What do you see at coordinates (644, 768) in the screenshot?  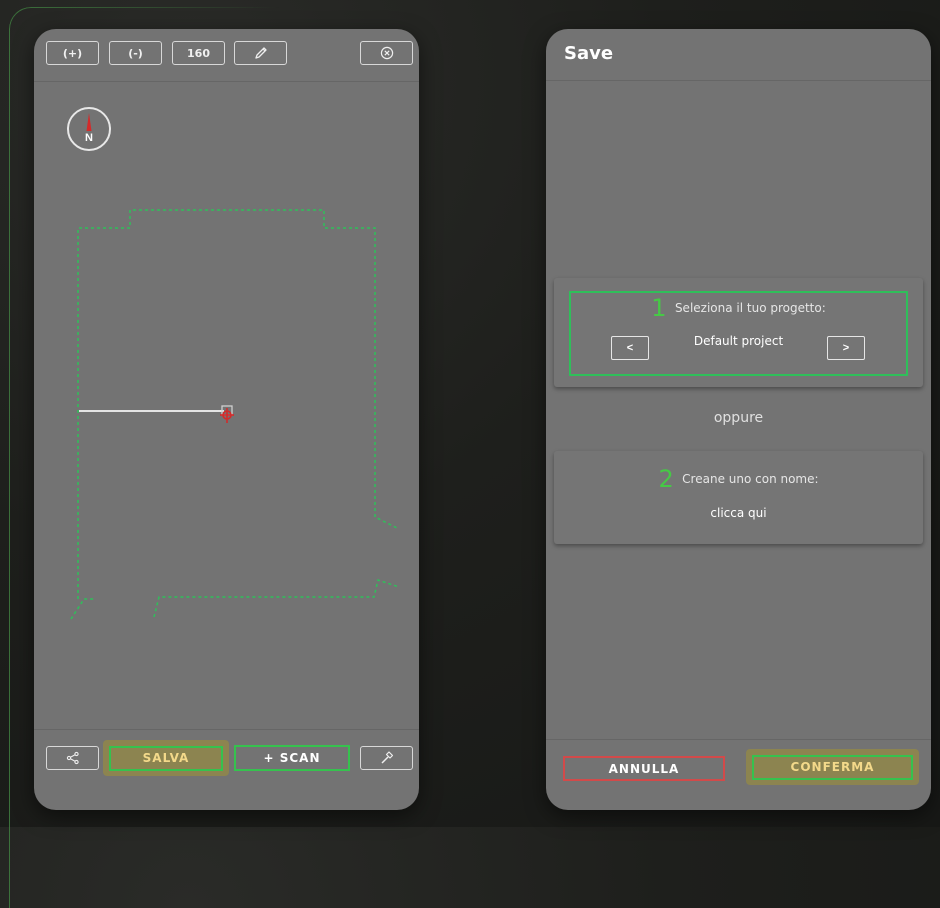 I see `cancel-button: ANNULLA` at bounding box center [644, 768].